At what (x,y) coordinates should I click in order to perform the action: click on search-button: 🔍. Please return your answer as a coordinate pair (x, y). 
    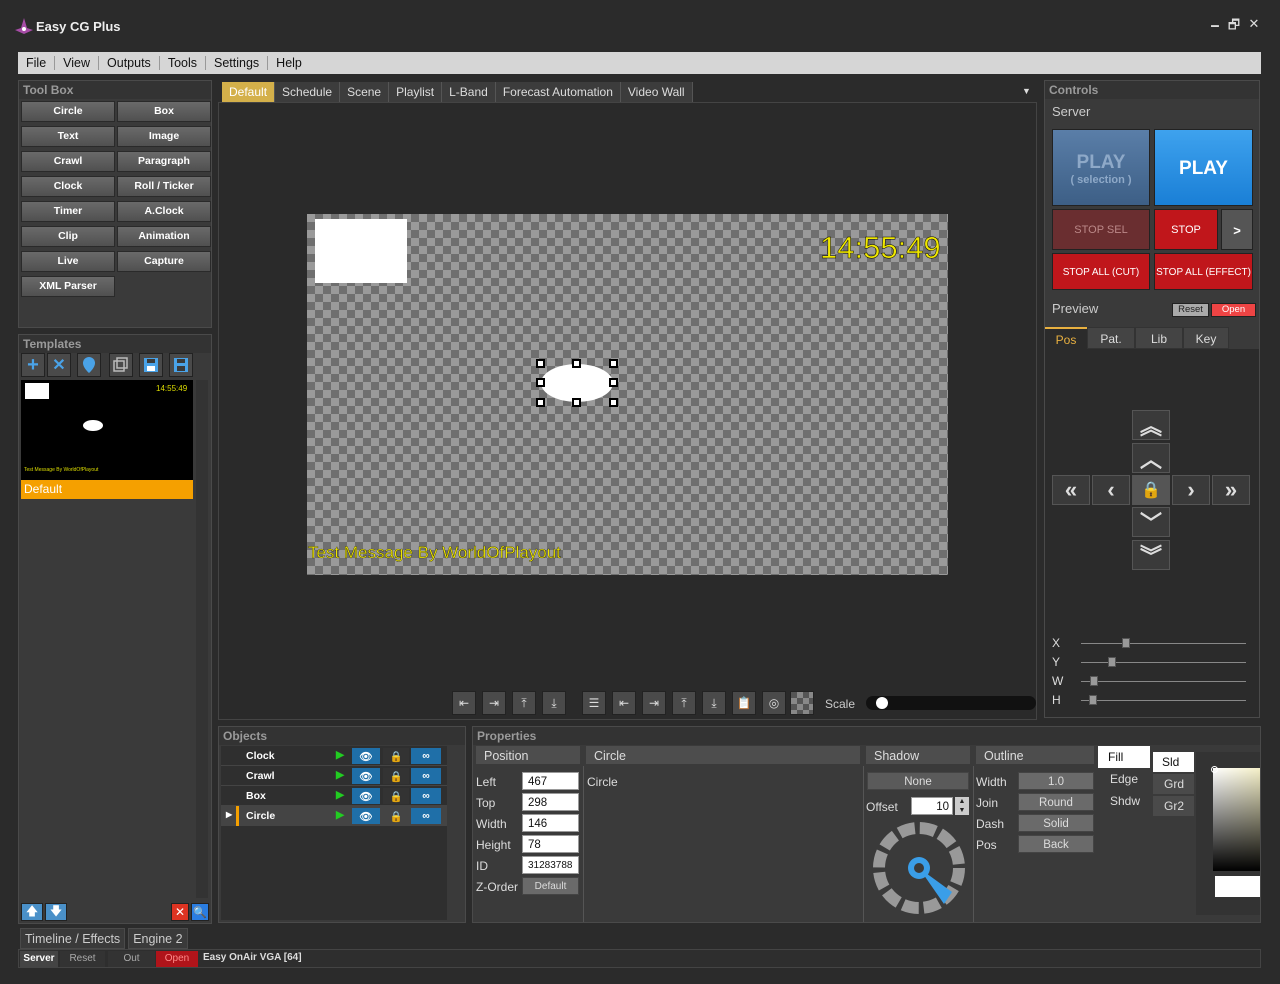
    Looking at the image, I should click on (200, 912).